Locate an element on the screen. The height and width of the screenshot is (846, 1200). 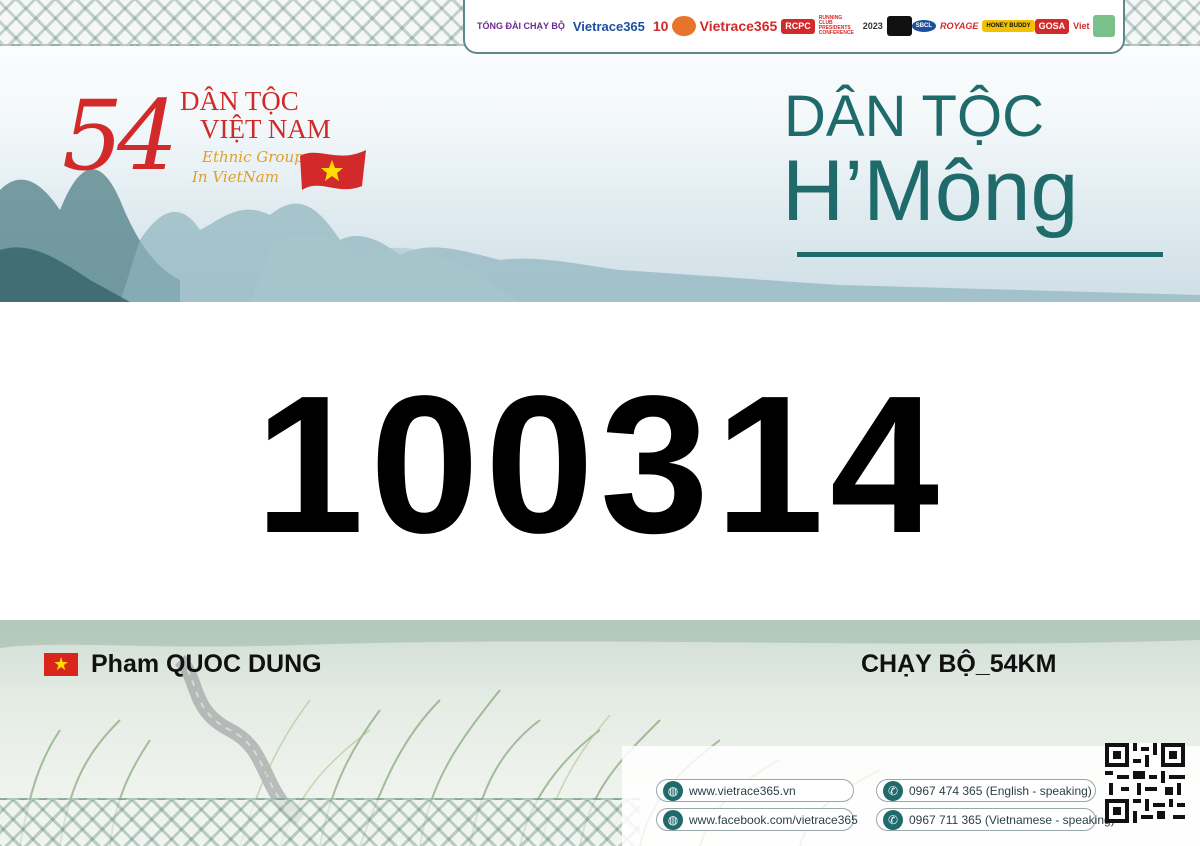
sponsor-logo: ROYAGE is located at coordinates (959, 25).